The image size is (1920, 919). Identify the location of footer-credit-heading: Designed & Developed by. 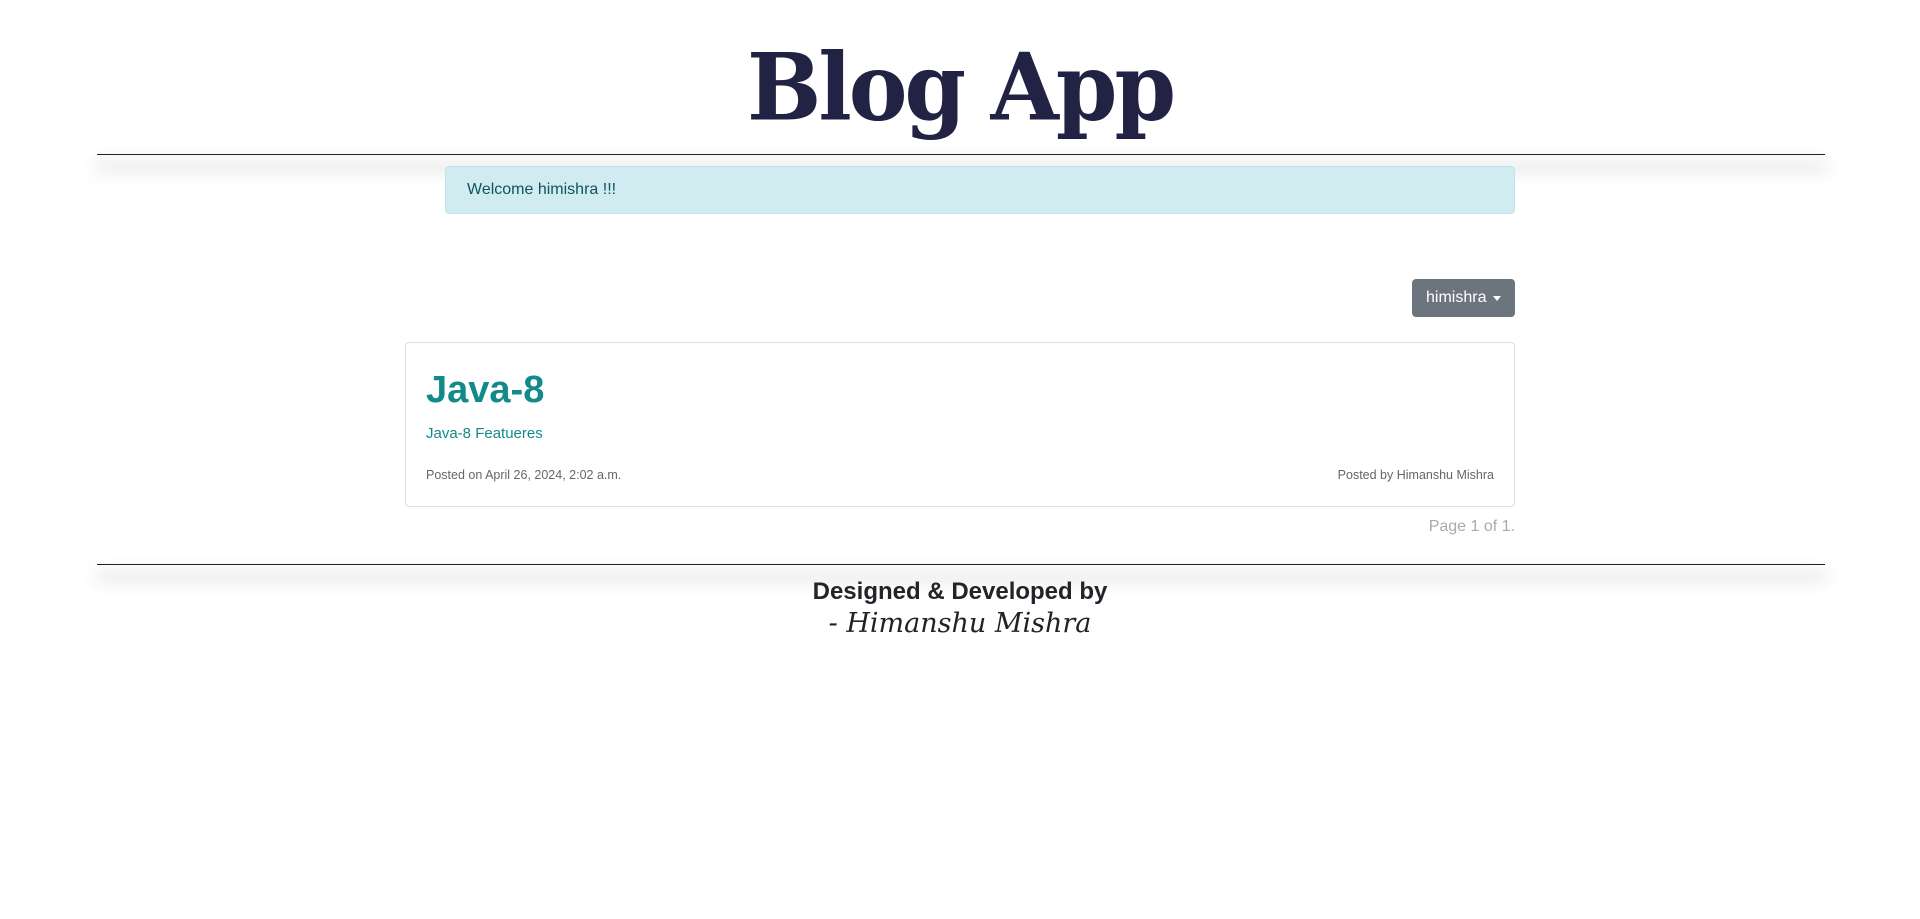
(960, 591).